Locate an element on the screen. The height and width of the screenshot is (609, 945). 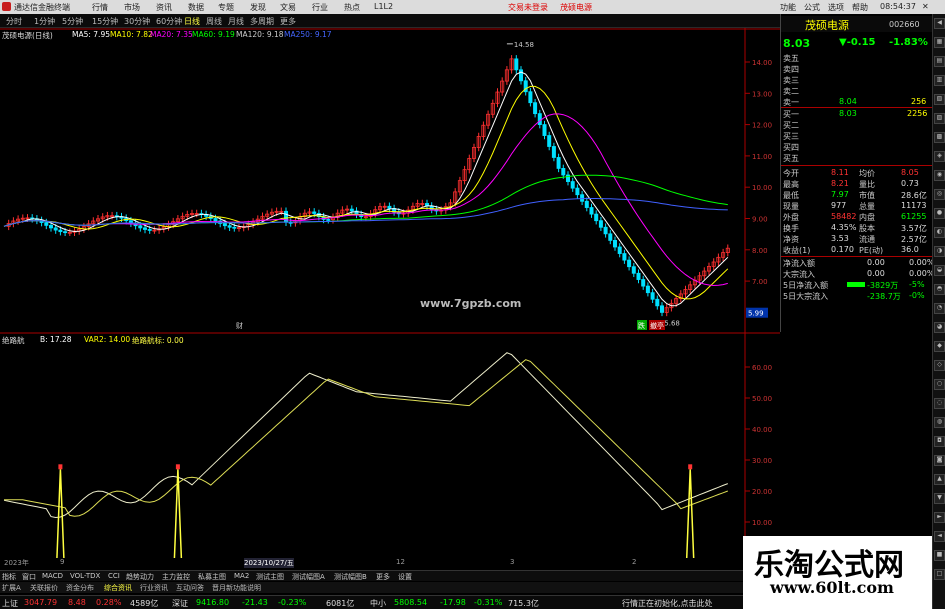
info-tab: 资金分布 is located at coordinates (80, 588).